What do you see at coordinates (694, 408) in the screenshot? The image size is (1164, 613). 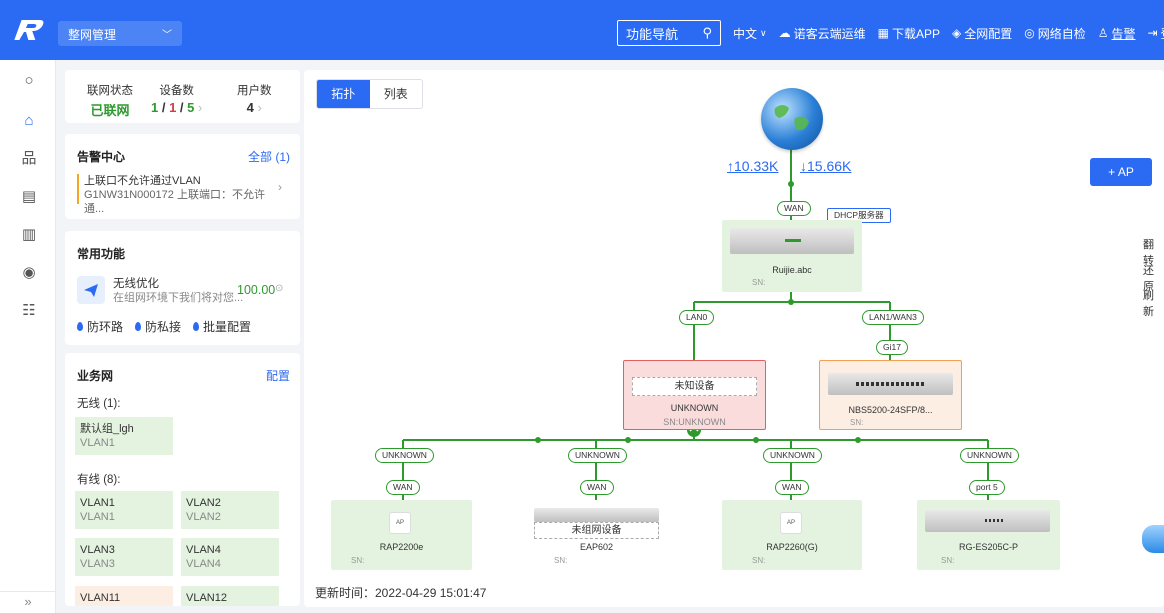 I see `device-name: UNKNOWN` at bounding box center [694, 408].